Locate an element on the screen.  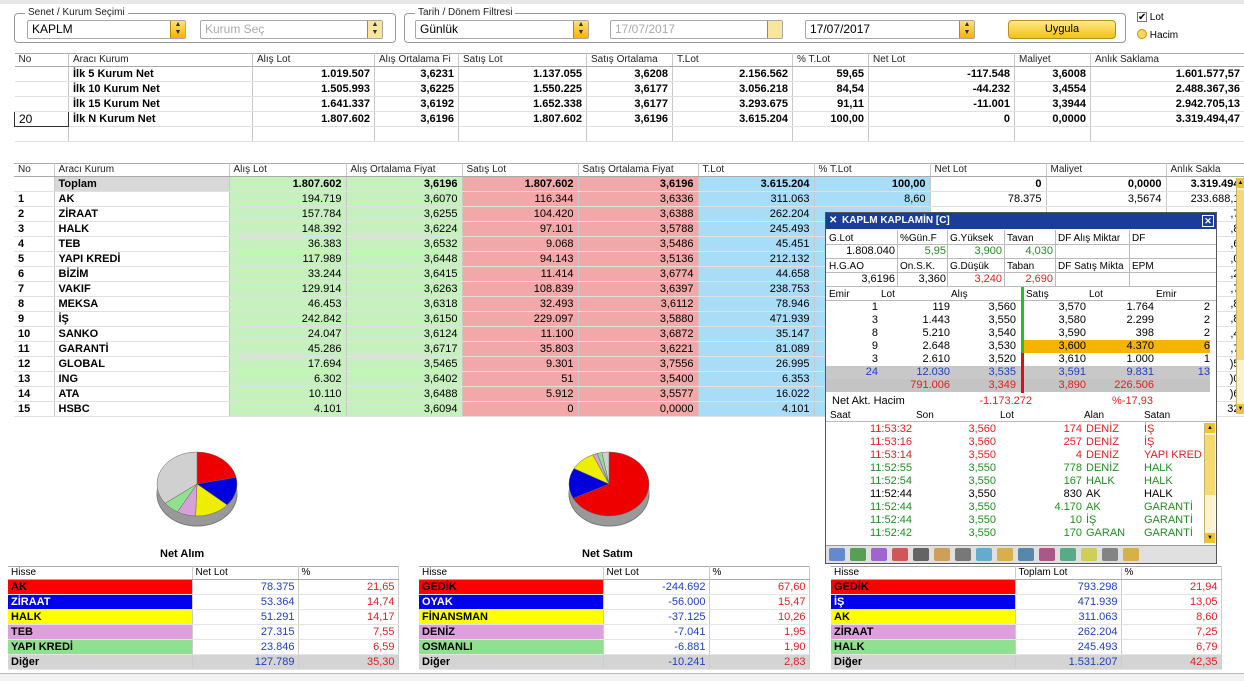
table-cell: 3,6402 is located at coordinates (404, 379).